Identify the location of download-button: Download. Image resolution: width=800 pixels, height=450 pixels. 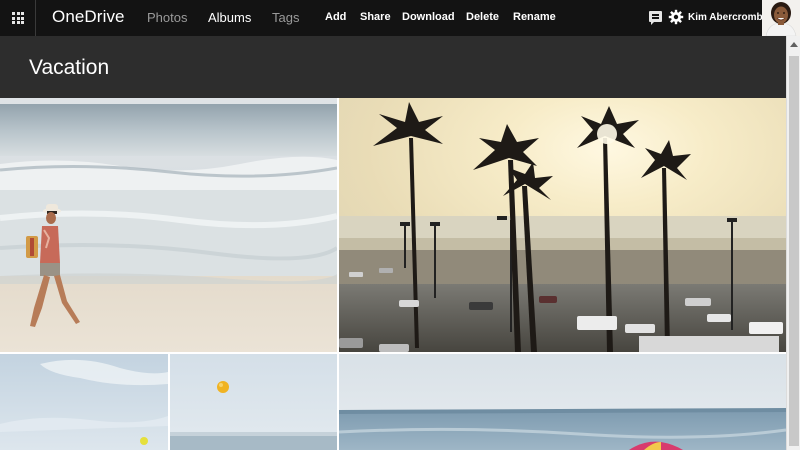
(428, 17).